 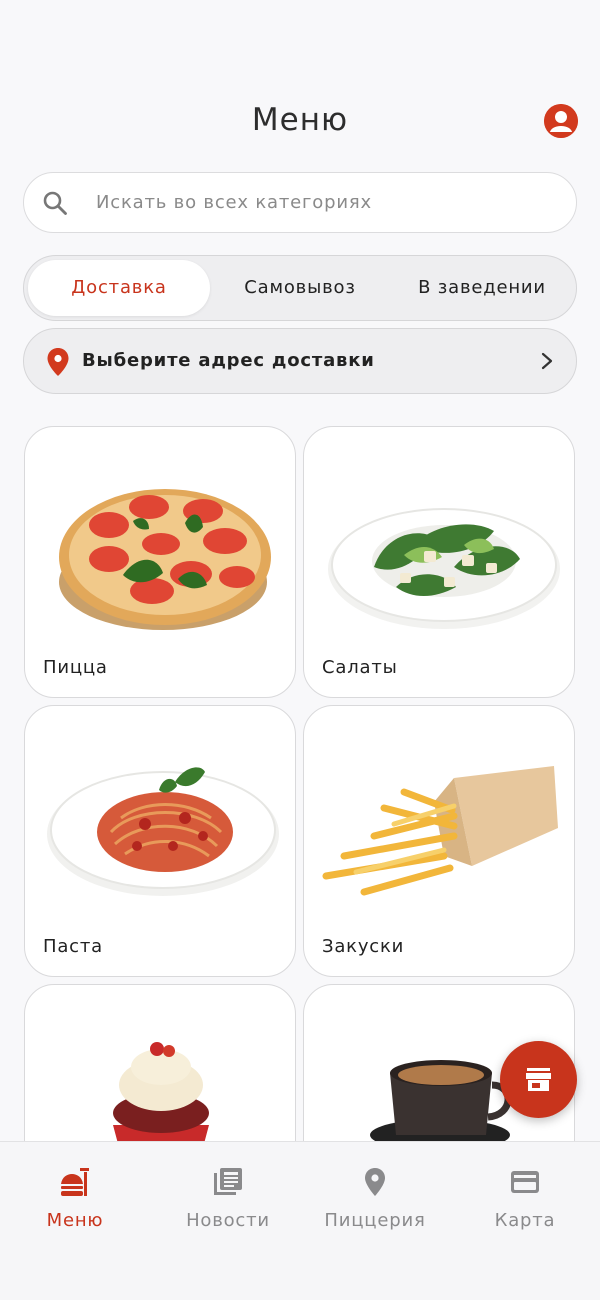 I want to click on category-label: Пицца, so click(x=75, y=667).